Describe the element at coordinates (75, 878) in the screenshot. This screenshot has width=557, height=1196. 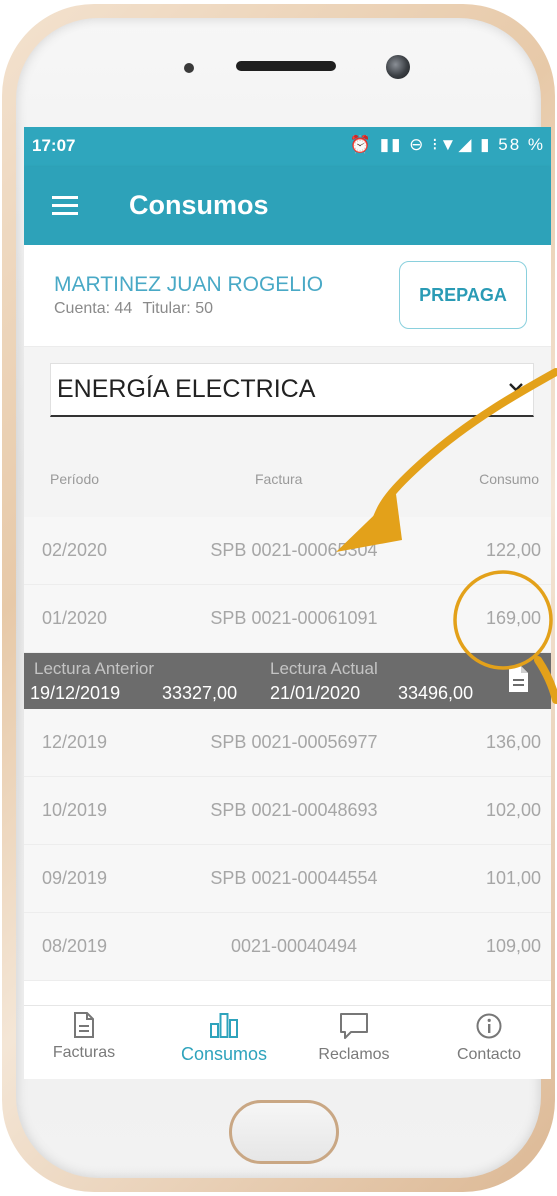
I see `row-period: 09/2019` at that location.